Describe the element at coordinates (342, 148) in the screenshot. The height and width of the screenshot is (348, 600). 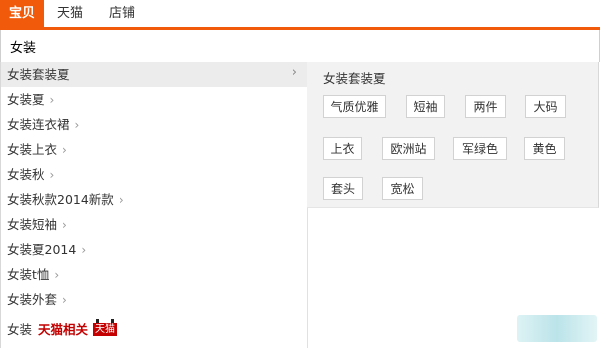
I see `attribute-tag: 上衣` at that location.